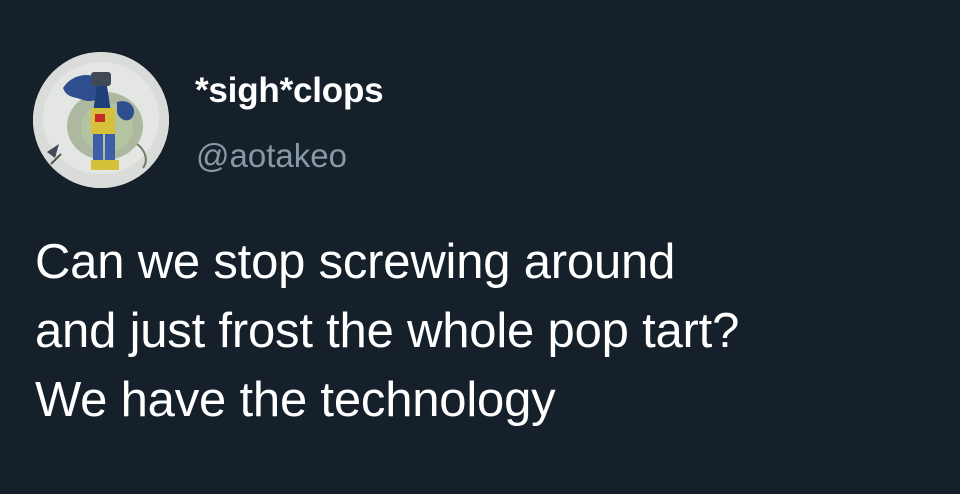 The image size is (960, 494). What do you see at coordinates (355, 262) in the screenshot?
I see `tweet-text-line-1: Can we stop screwing around` at bounding box center [355, 262].